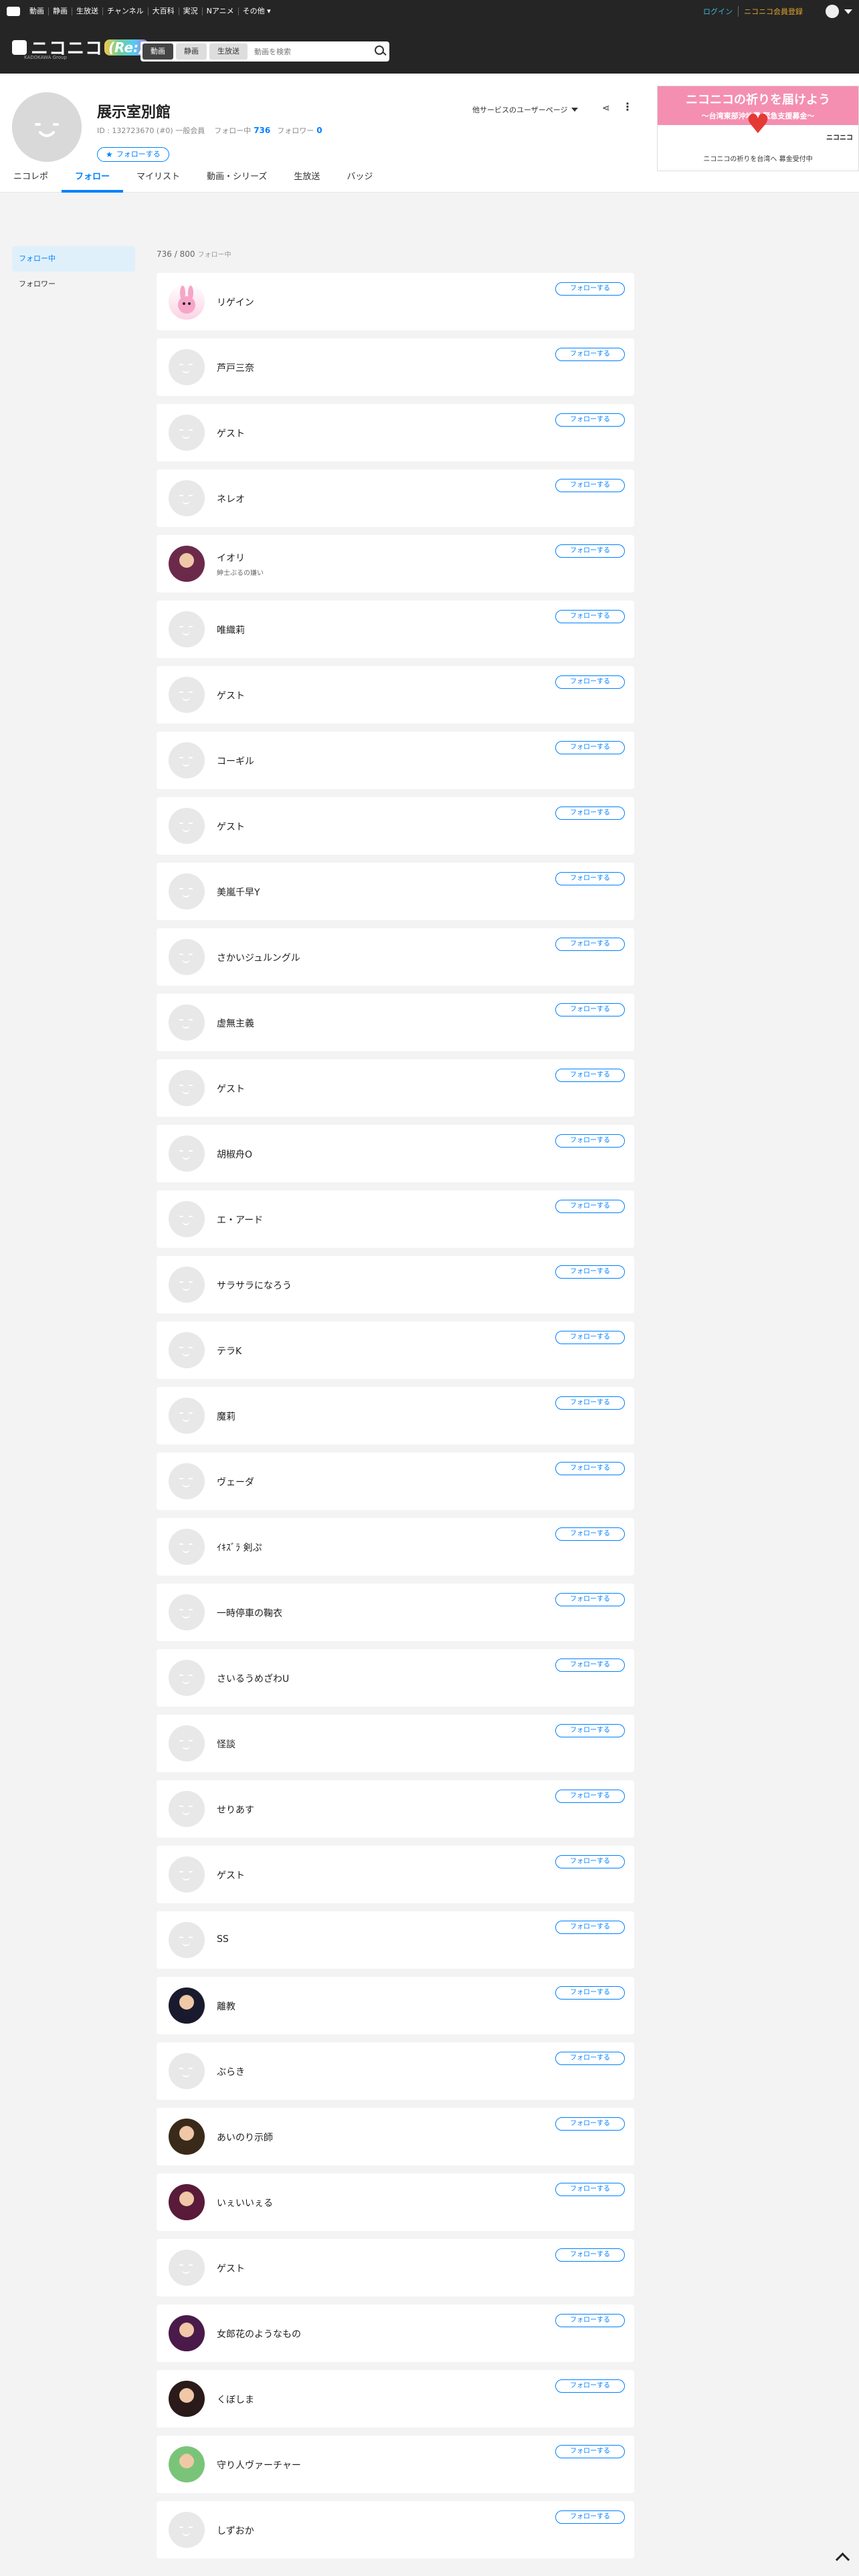  What do you see at coordinates (395, 1023) in the screenshot?
I see `list-item: 虚無主義 フォローする` at bounding box center [395, 1023].